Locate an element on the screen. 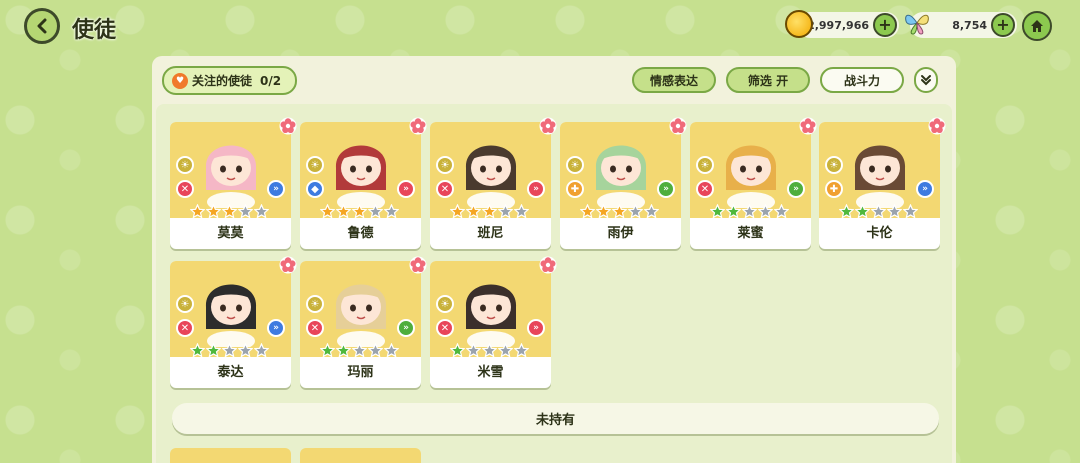 This screenshot has height=463, width=1080. apostle-card: ☀ ✕ » 班尼 is located at coordinates (493, 183).